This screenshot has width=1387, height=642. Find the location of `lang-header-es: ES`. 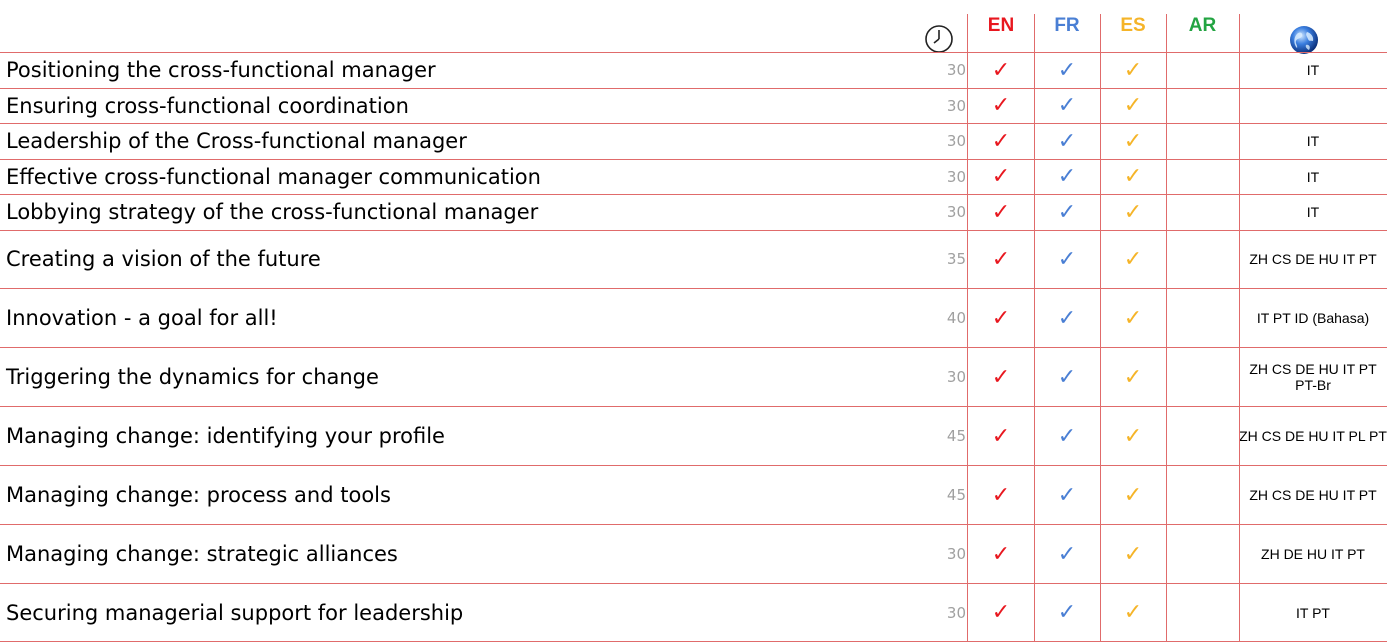

lang-header-es: ES is located at coordinates (1133, 25).